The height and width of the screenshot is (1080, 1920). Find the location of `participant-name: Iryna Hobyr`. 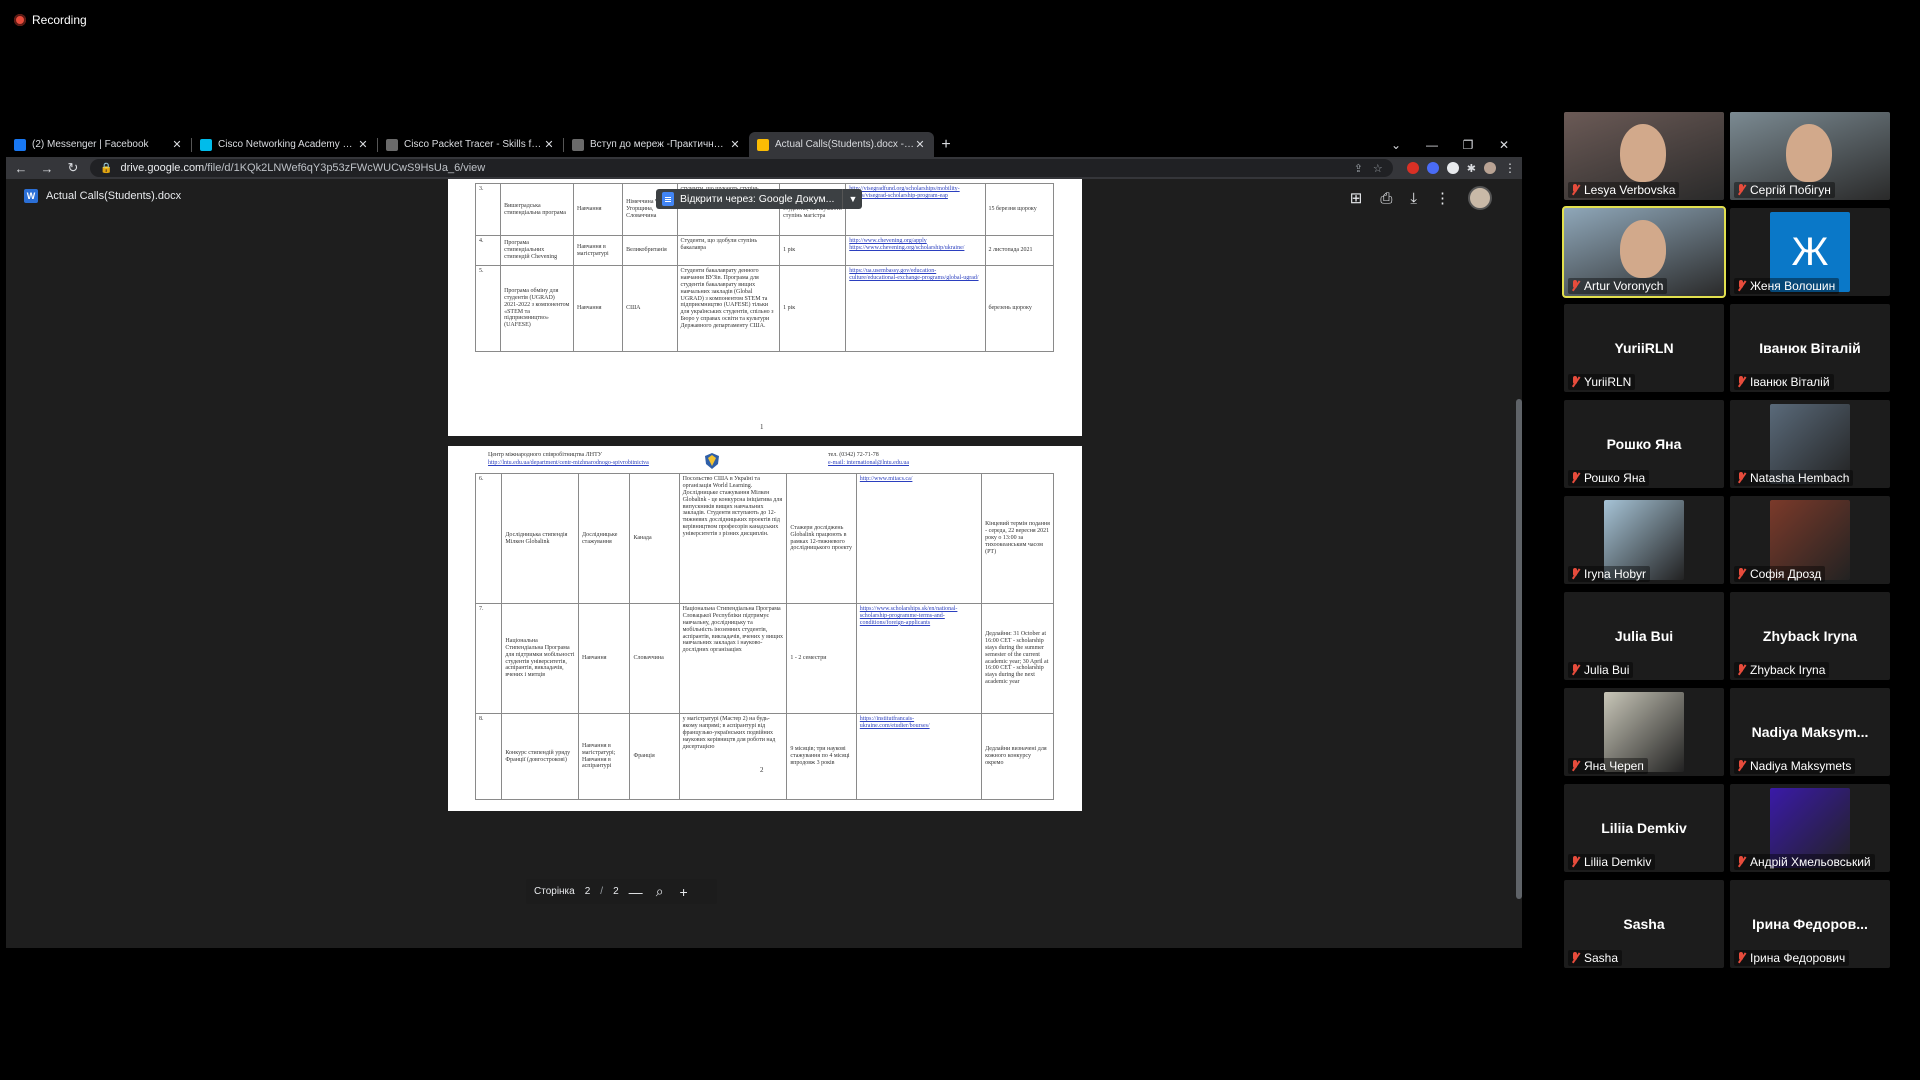

participant-name: Iryna Hobyr is located at coordinates (1615, 574).